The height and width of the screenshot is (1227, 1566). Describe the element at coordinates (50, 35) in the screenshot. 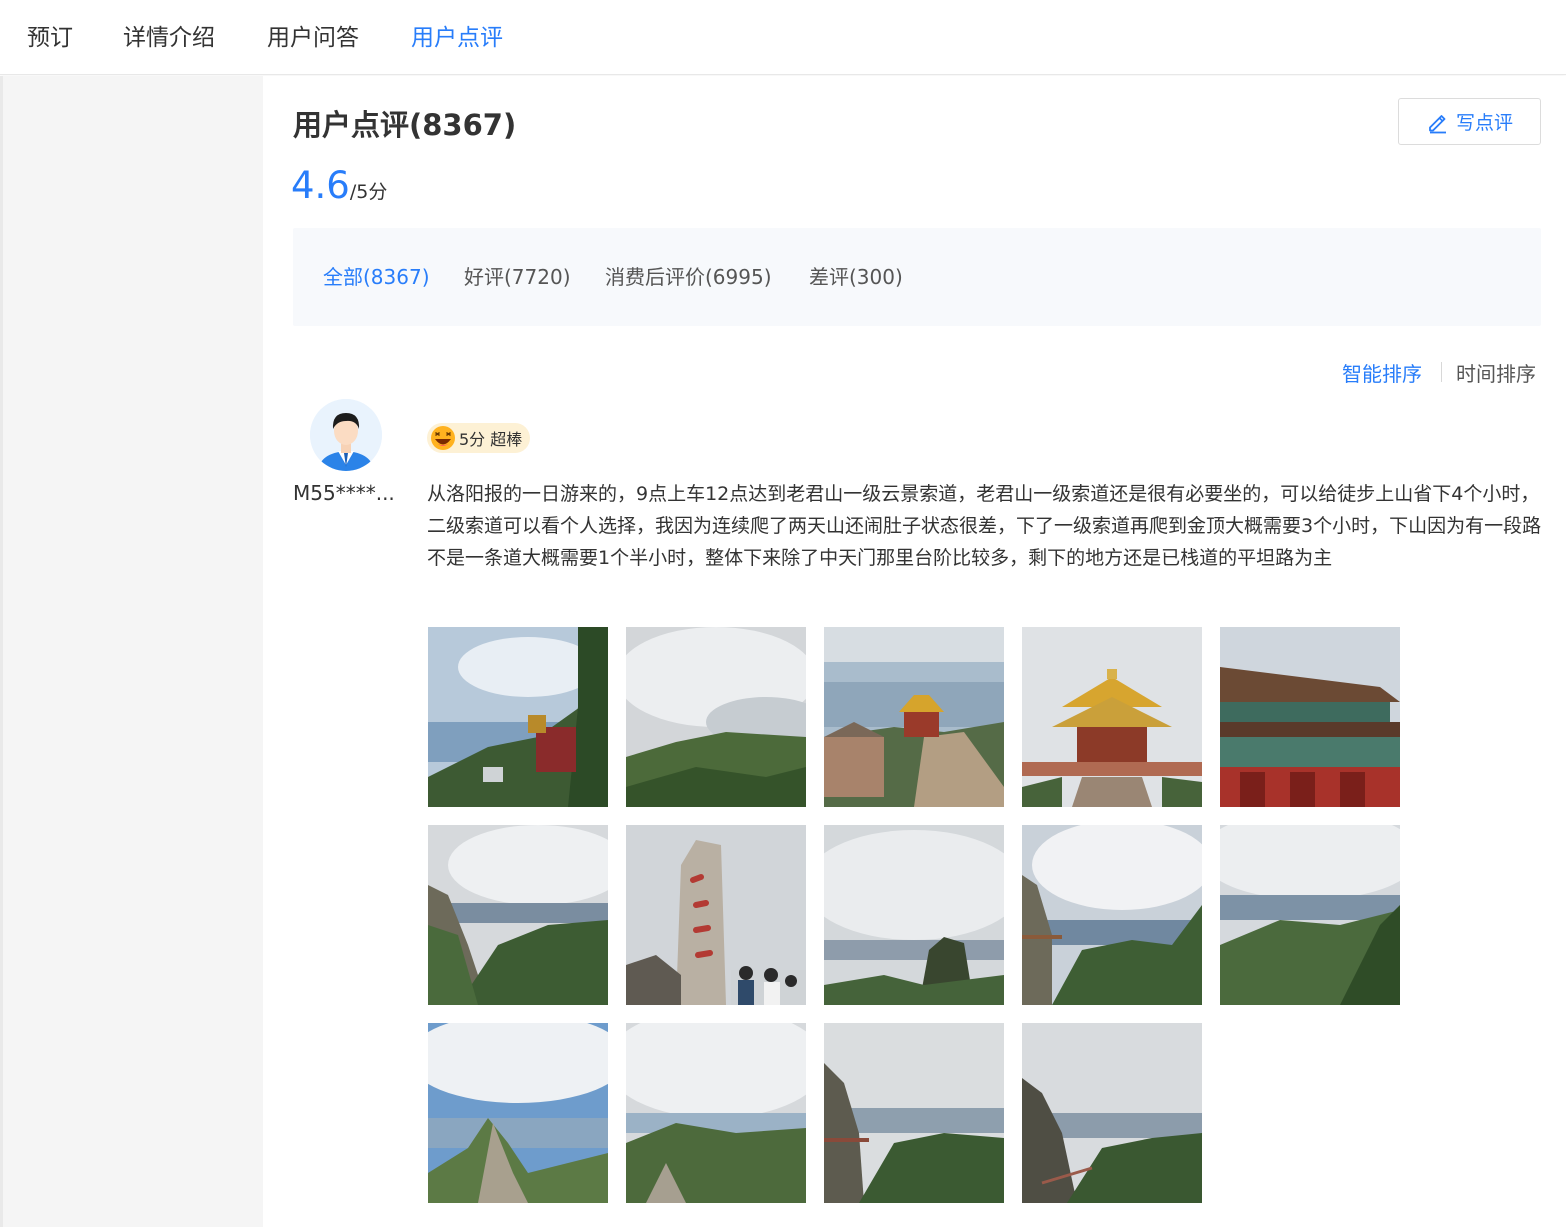

I see `tab-booking: 预订` at that location.